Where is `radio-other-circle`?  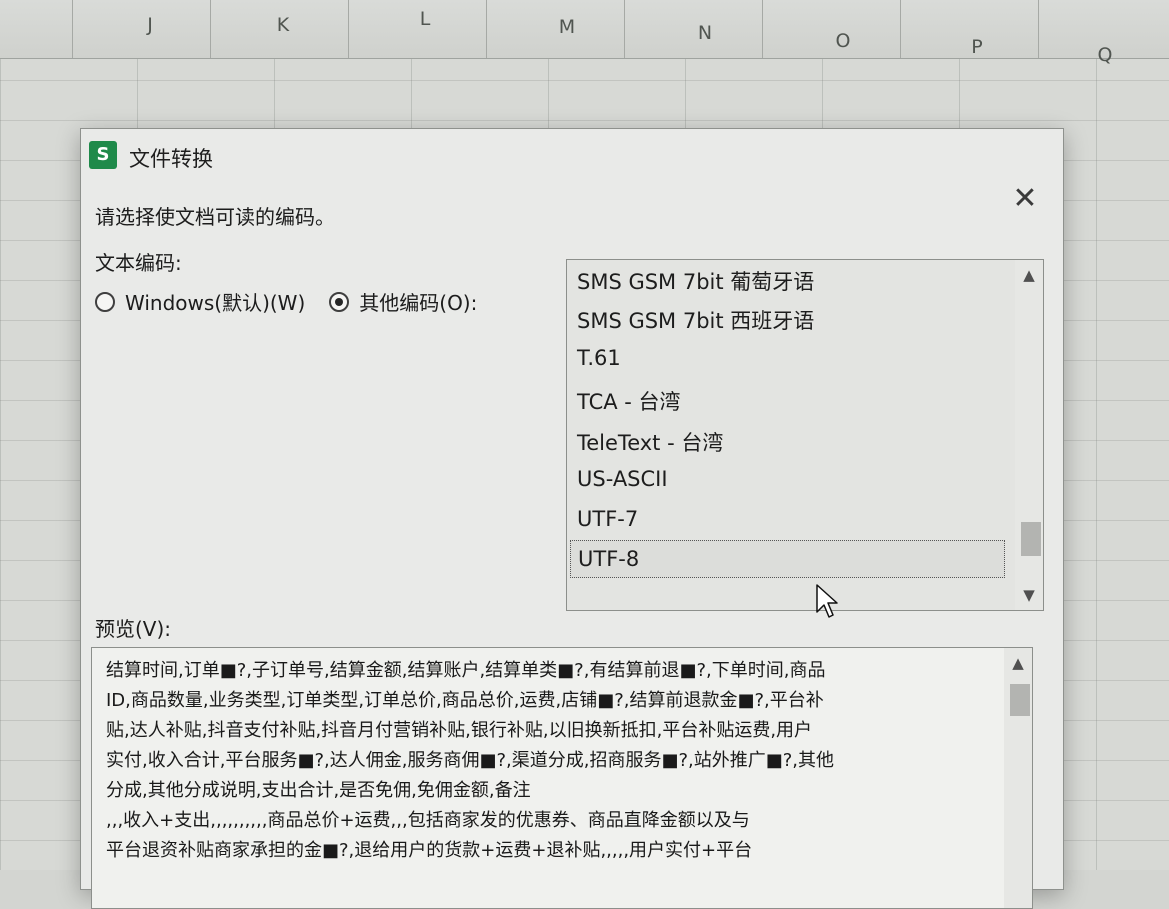 radio-other-circle is located at coordinates (339, 301).